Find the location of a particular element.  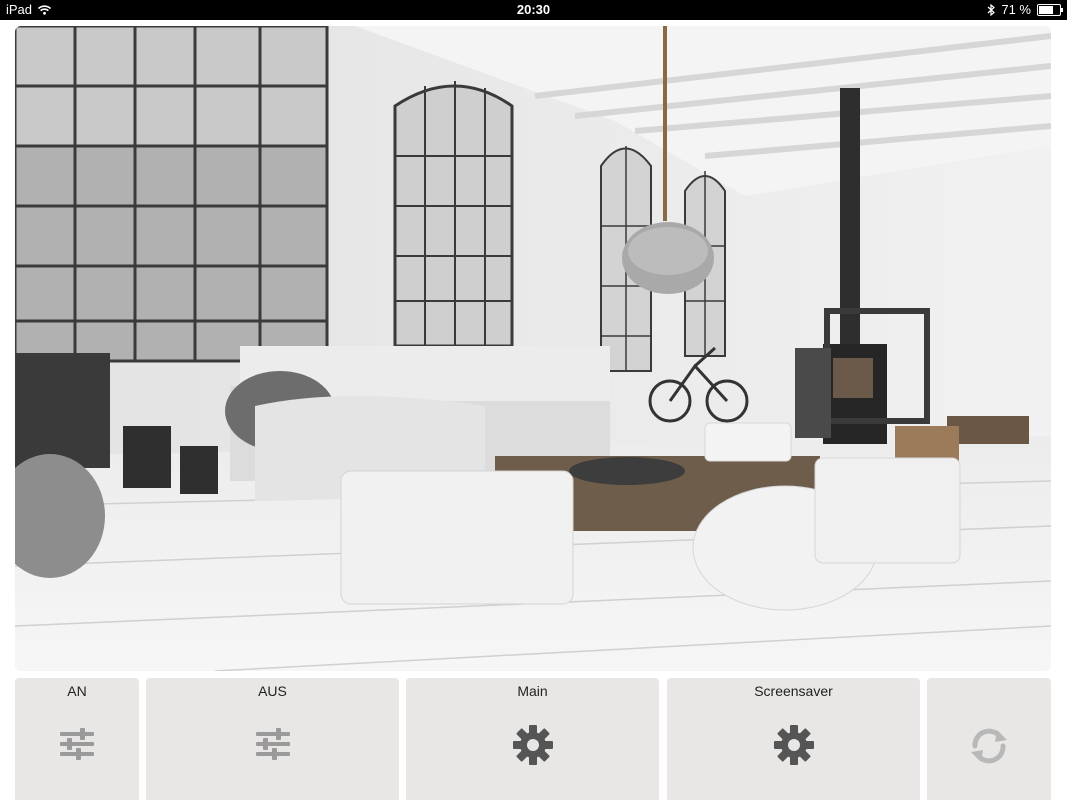

tile-an-label: AN is located at coordinates (77, 691).